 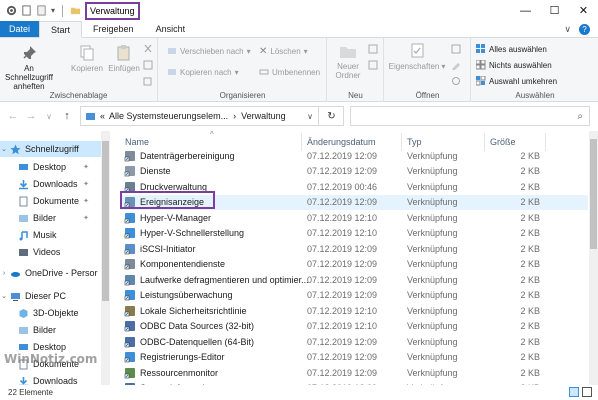 I want to click on back-arrow-icon: ←, so click(x=13, y=116).